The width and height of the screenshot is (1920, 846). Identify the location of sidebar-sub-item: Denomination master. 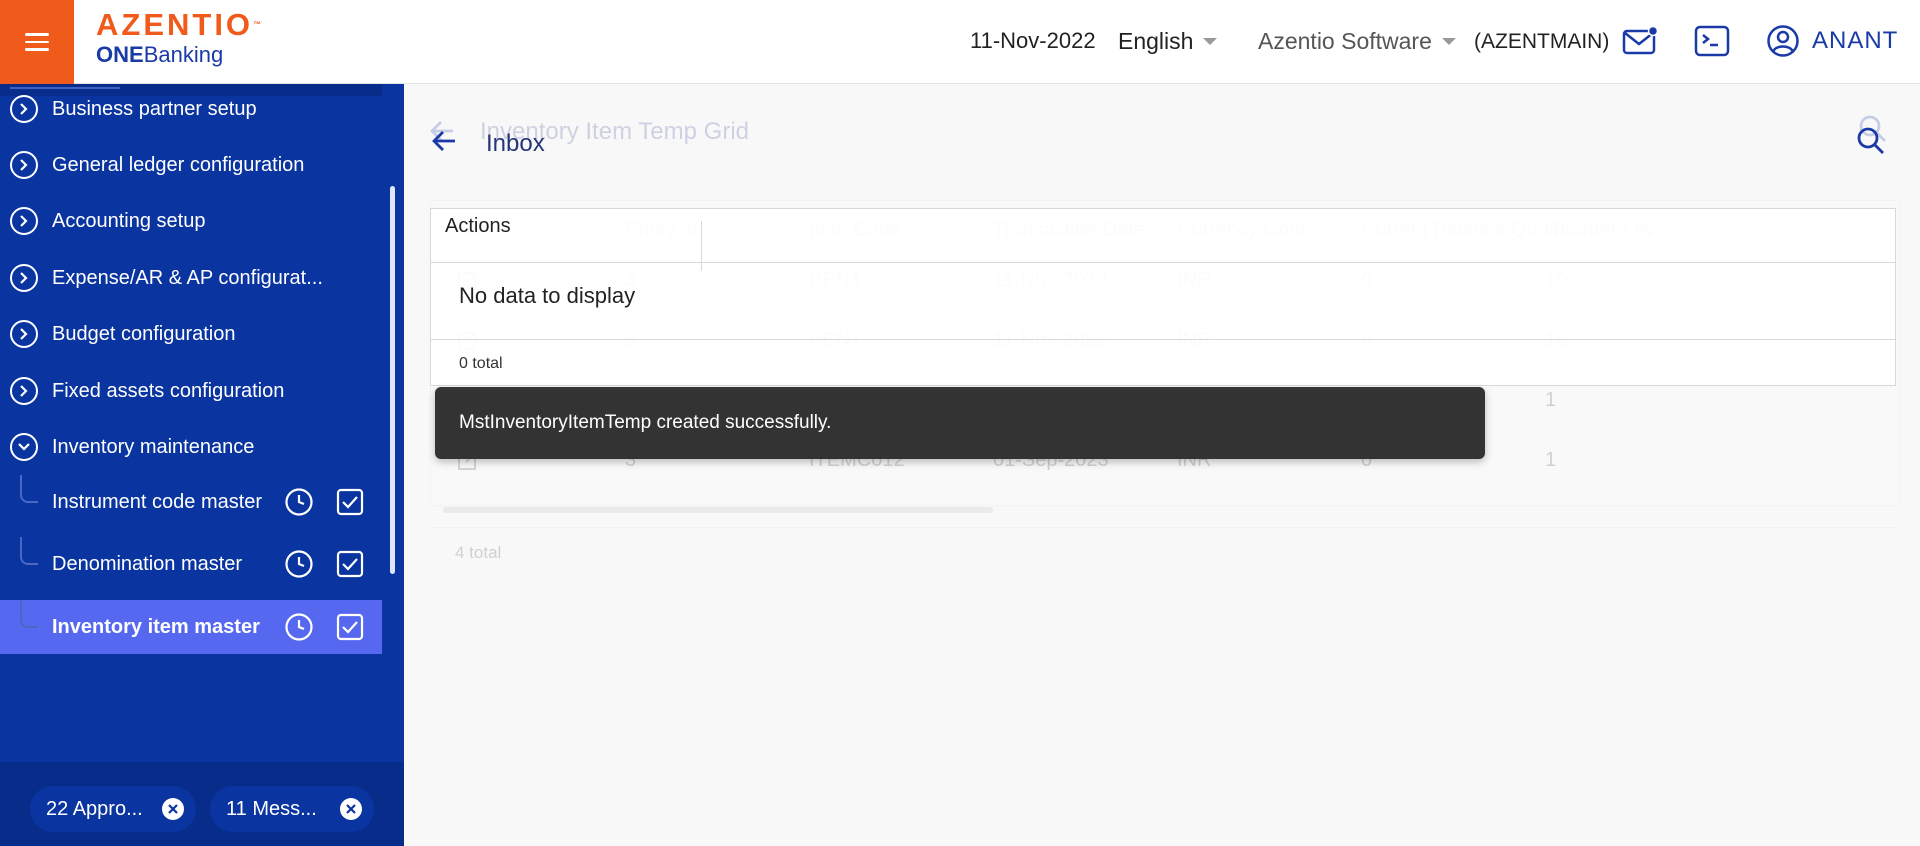
(191, 564).